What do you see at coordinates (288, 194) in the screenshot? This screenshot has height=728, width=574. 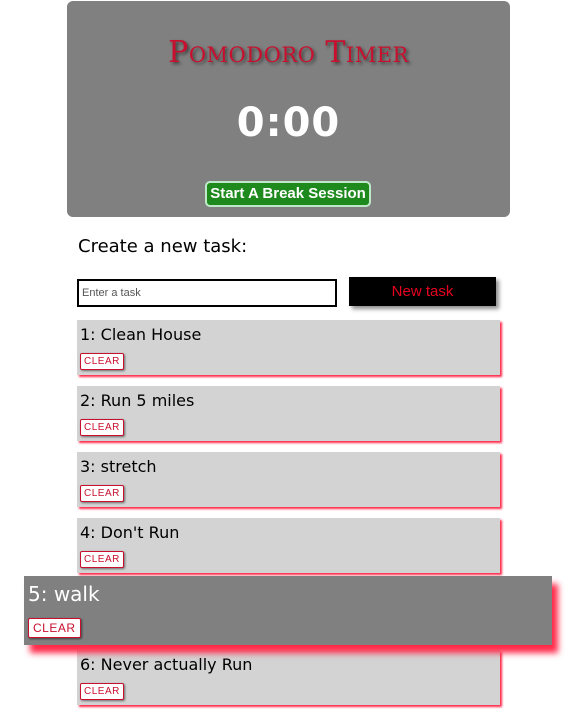 I see `start-break-button: Start A Break Session` at bounding box center [288, 194].